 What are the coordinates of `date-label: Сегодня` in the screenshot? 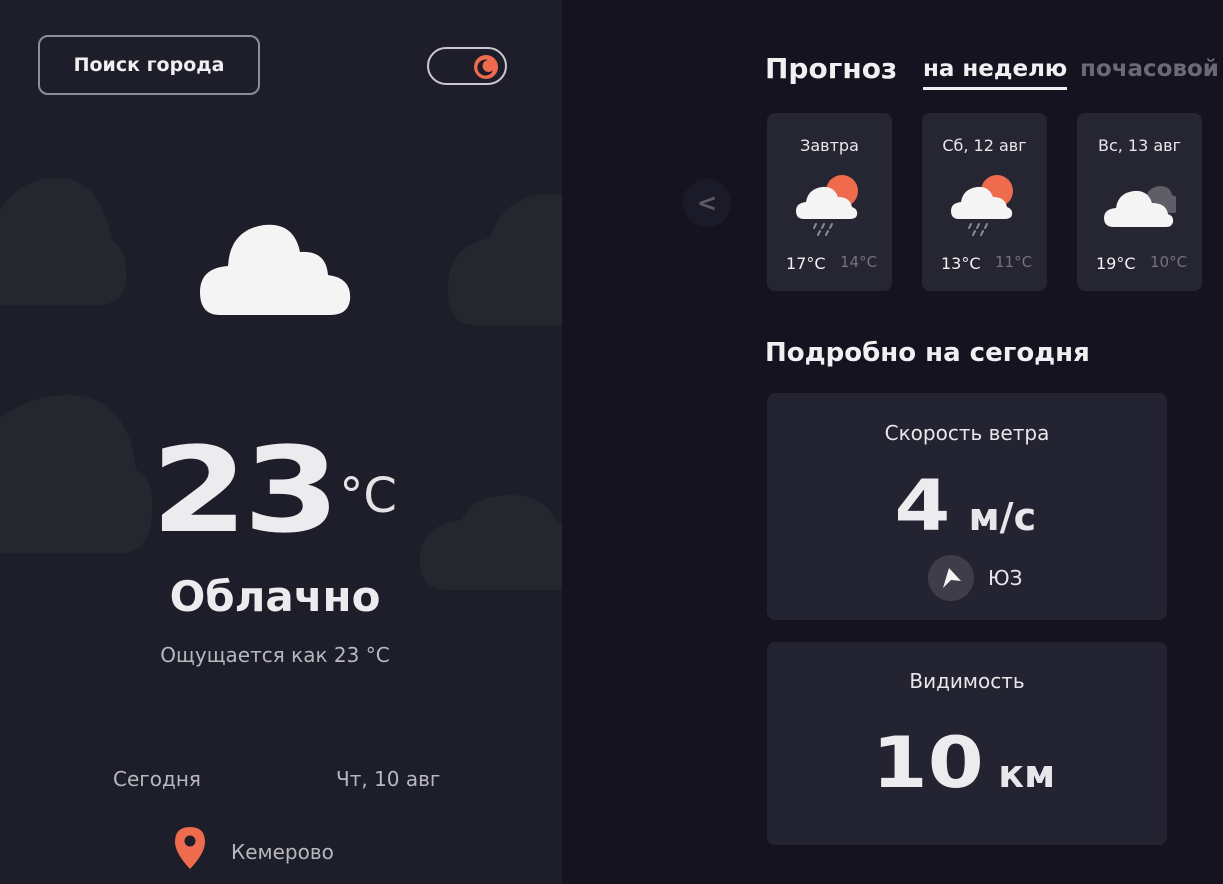 It's located at (157, 779).